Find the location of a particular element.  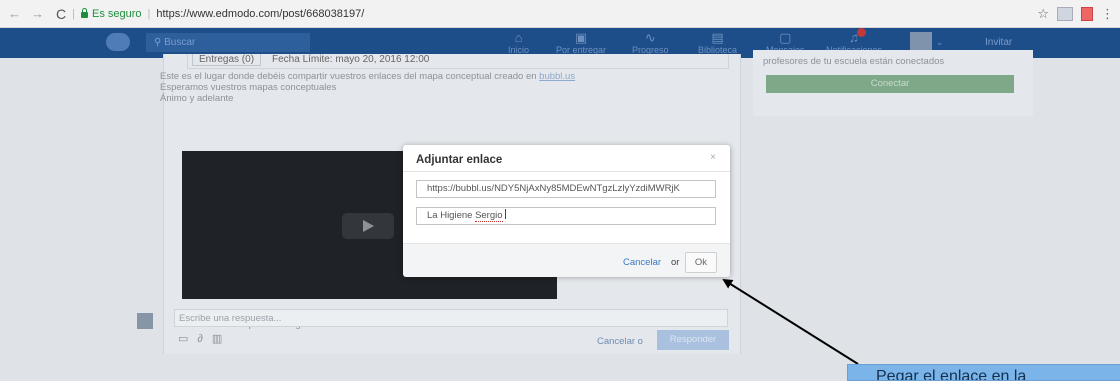

instruction-callout: Pegar el enlace en la is located at coordinates (983, 372).